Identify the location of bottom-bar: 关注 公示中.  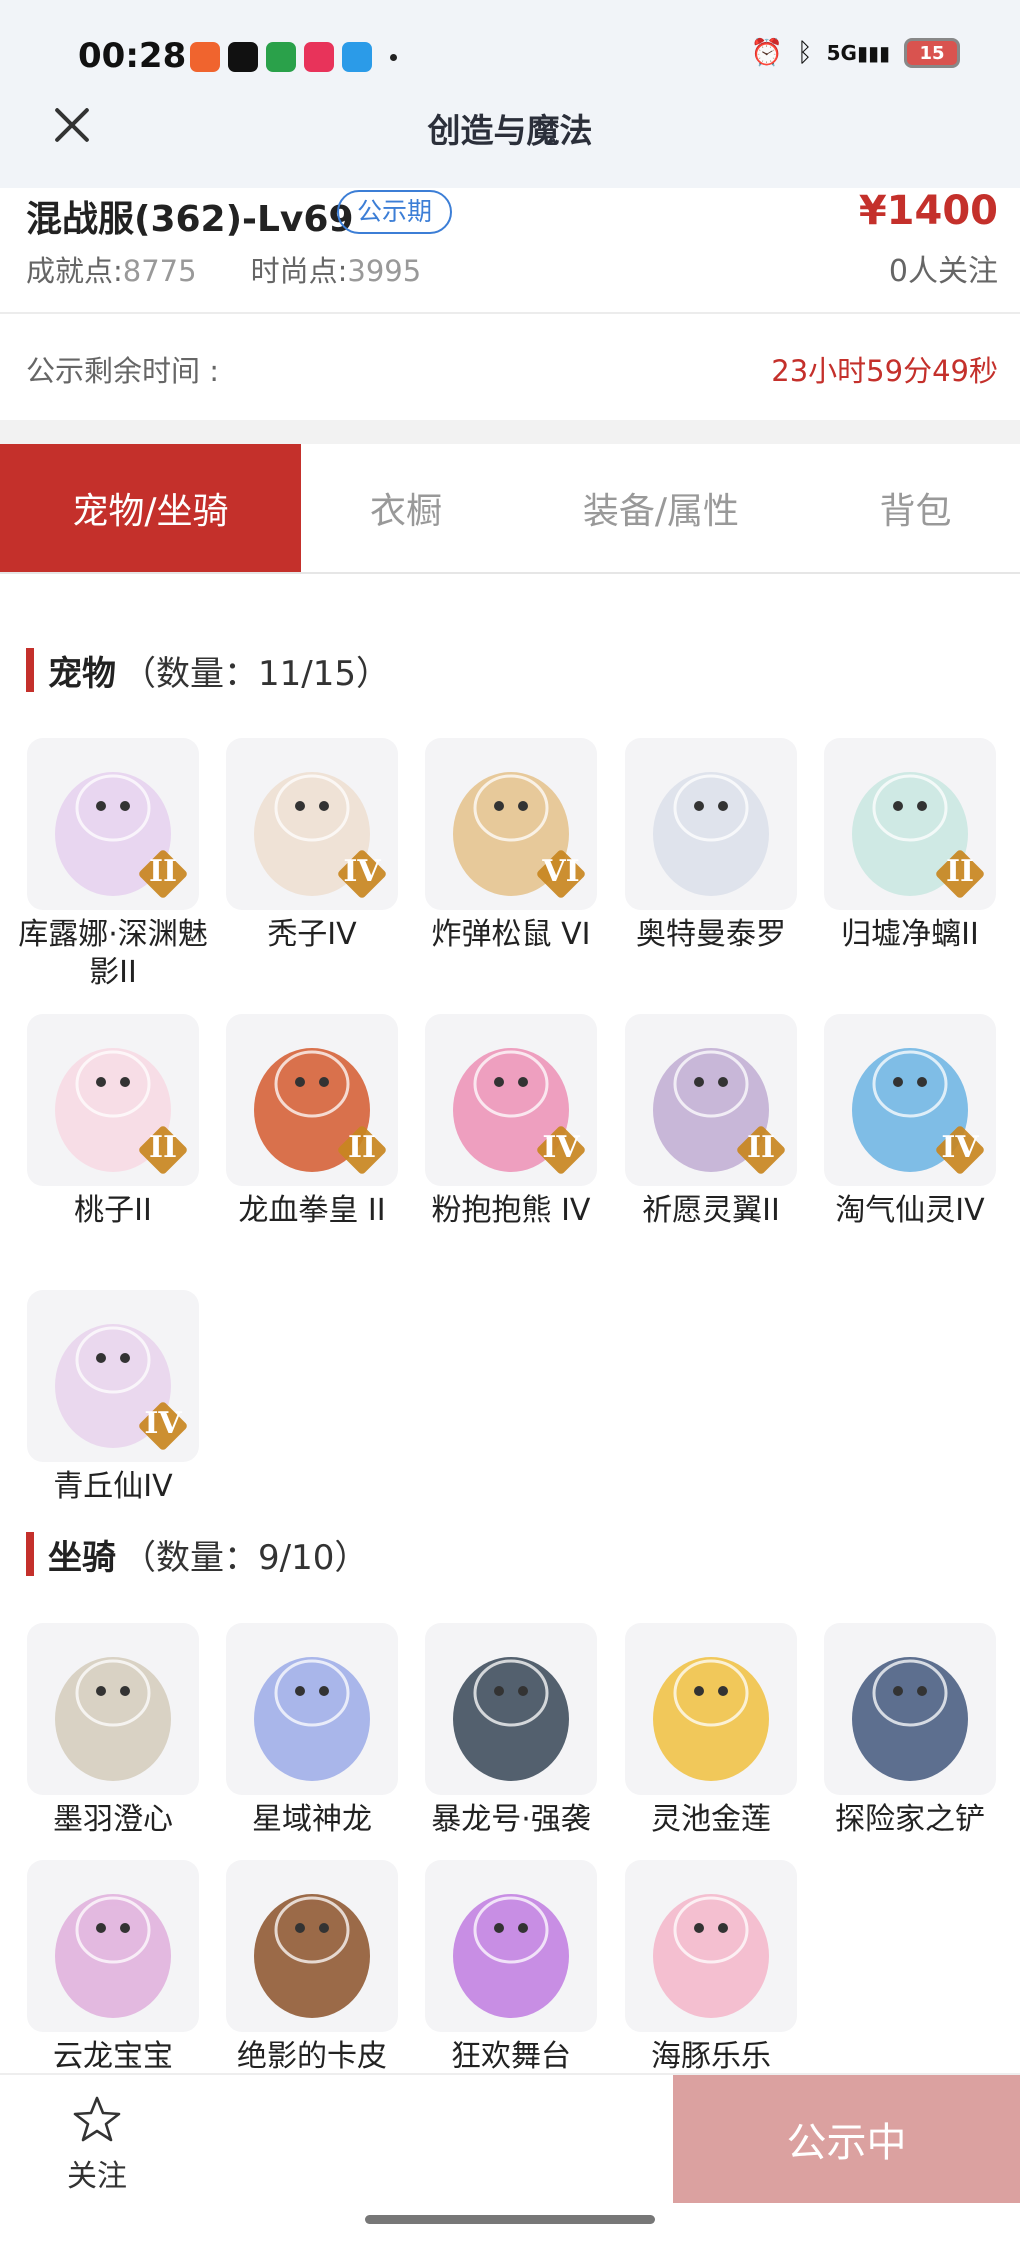
(510, 2157).